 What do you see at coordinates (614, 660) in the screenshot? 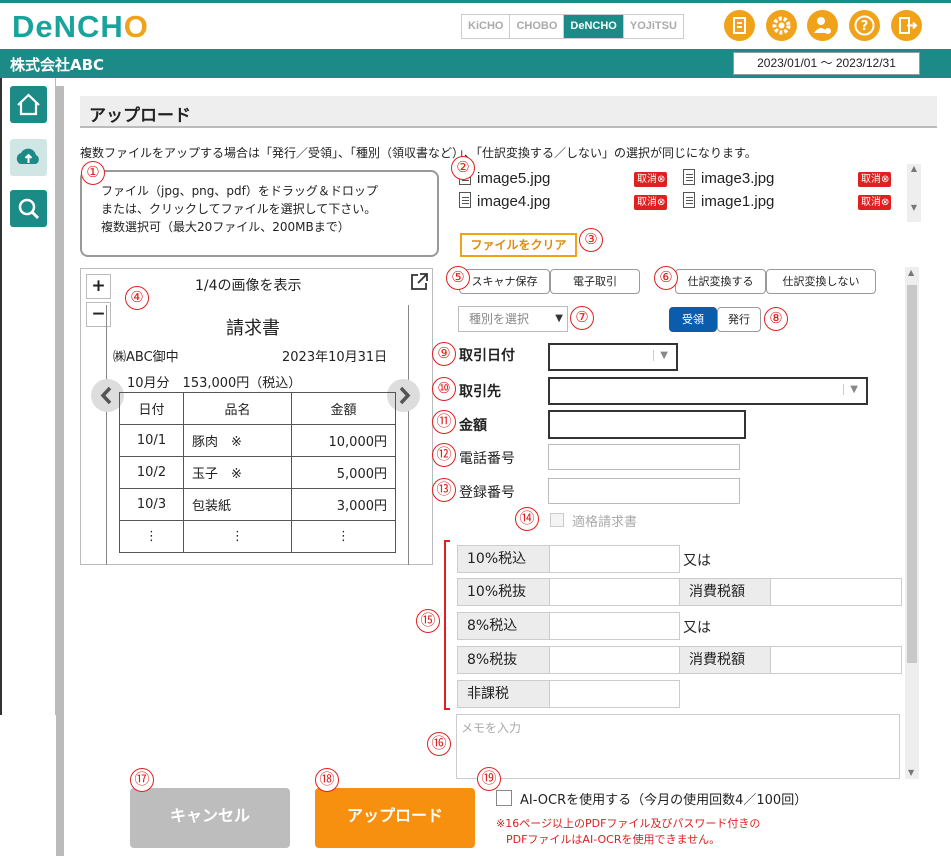
I see `tax8-excl-field` at bounding box center [614, 660].